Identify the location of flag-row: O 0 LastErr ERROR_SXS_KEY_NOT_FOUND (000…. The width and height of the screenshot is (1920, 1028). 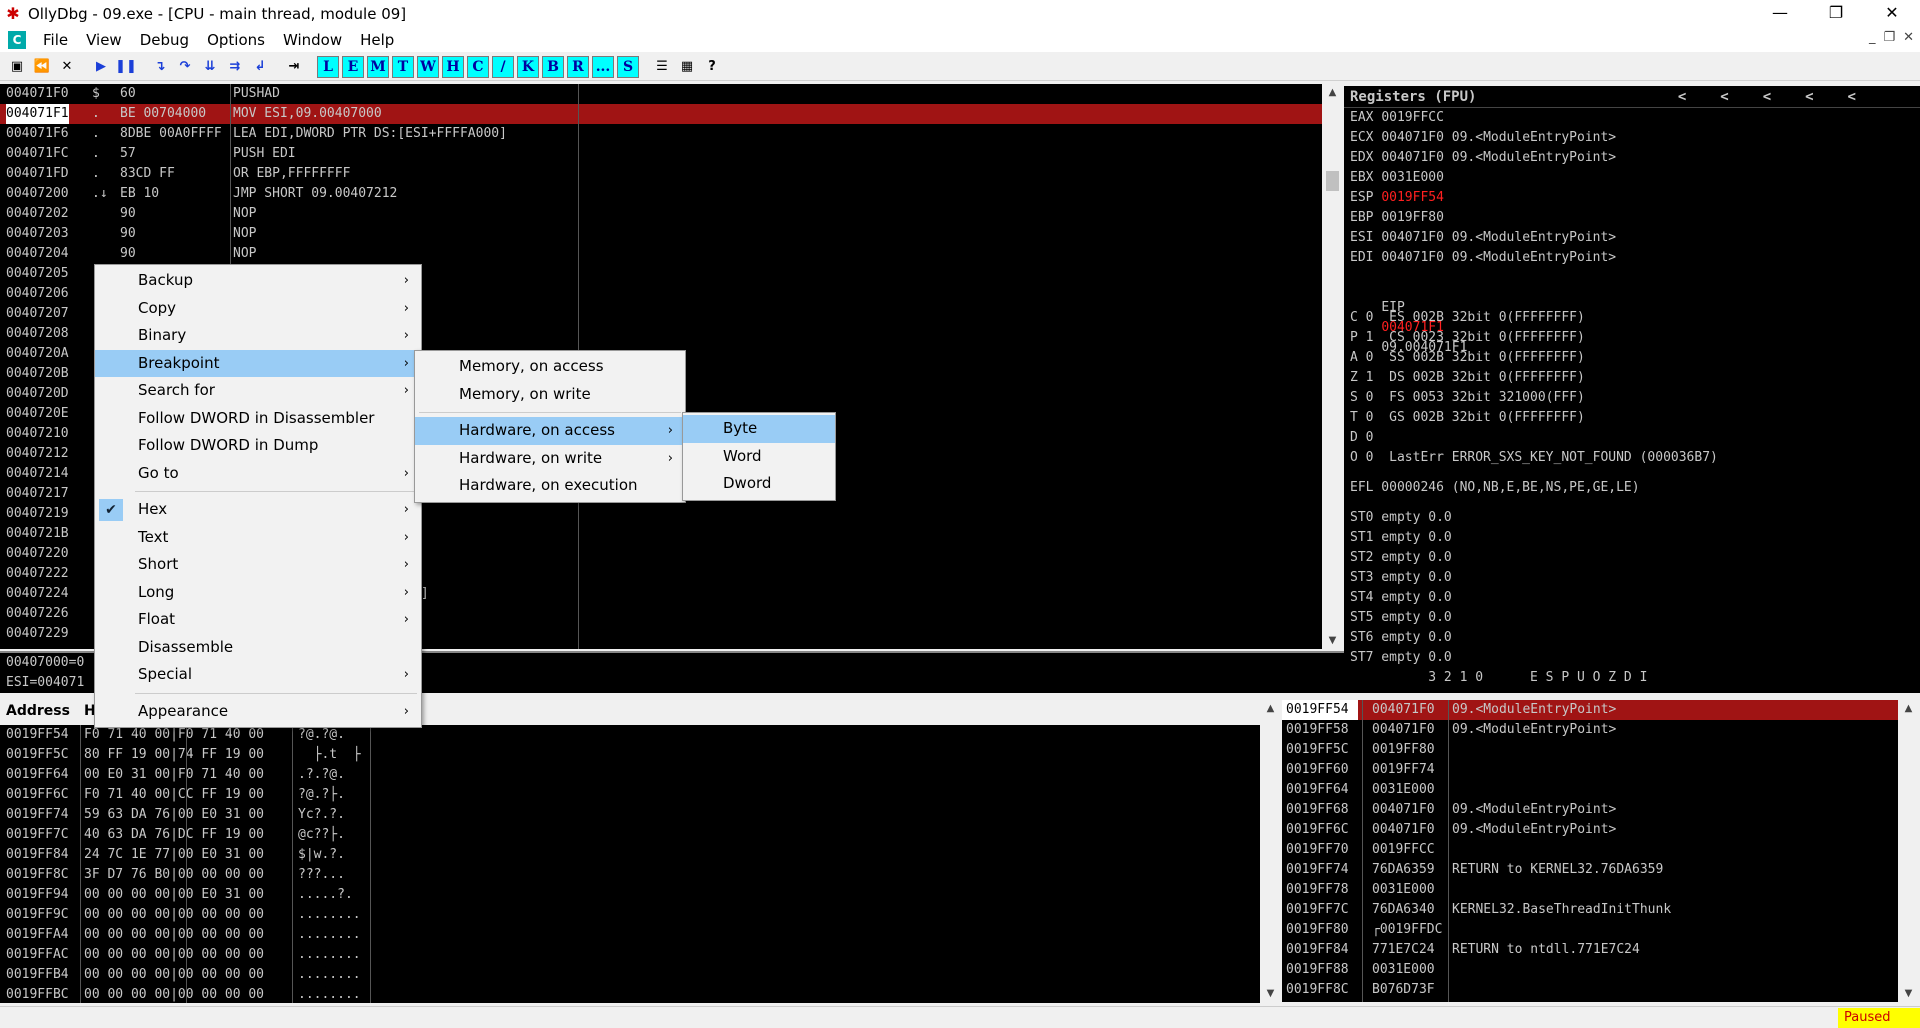
(1632, 458).